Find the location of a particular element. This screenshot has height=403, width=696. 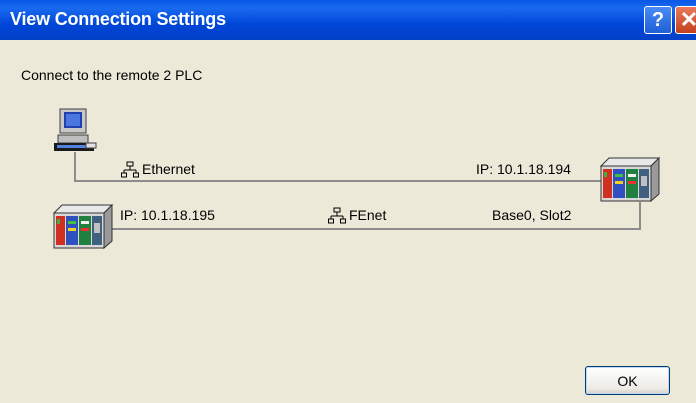

help-button: ? is located at coordinates (658, 20).